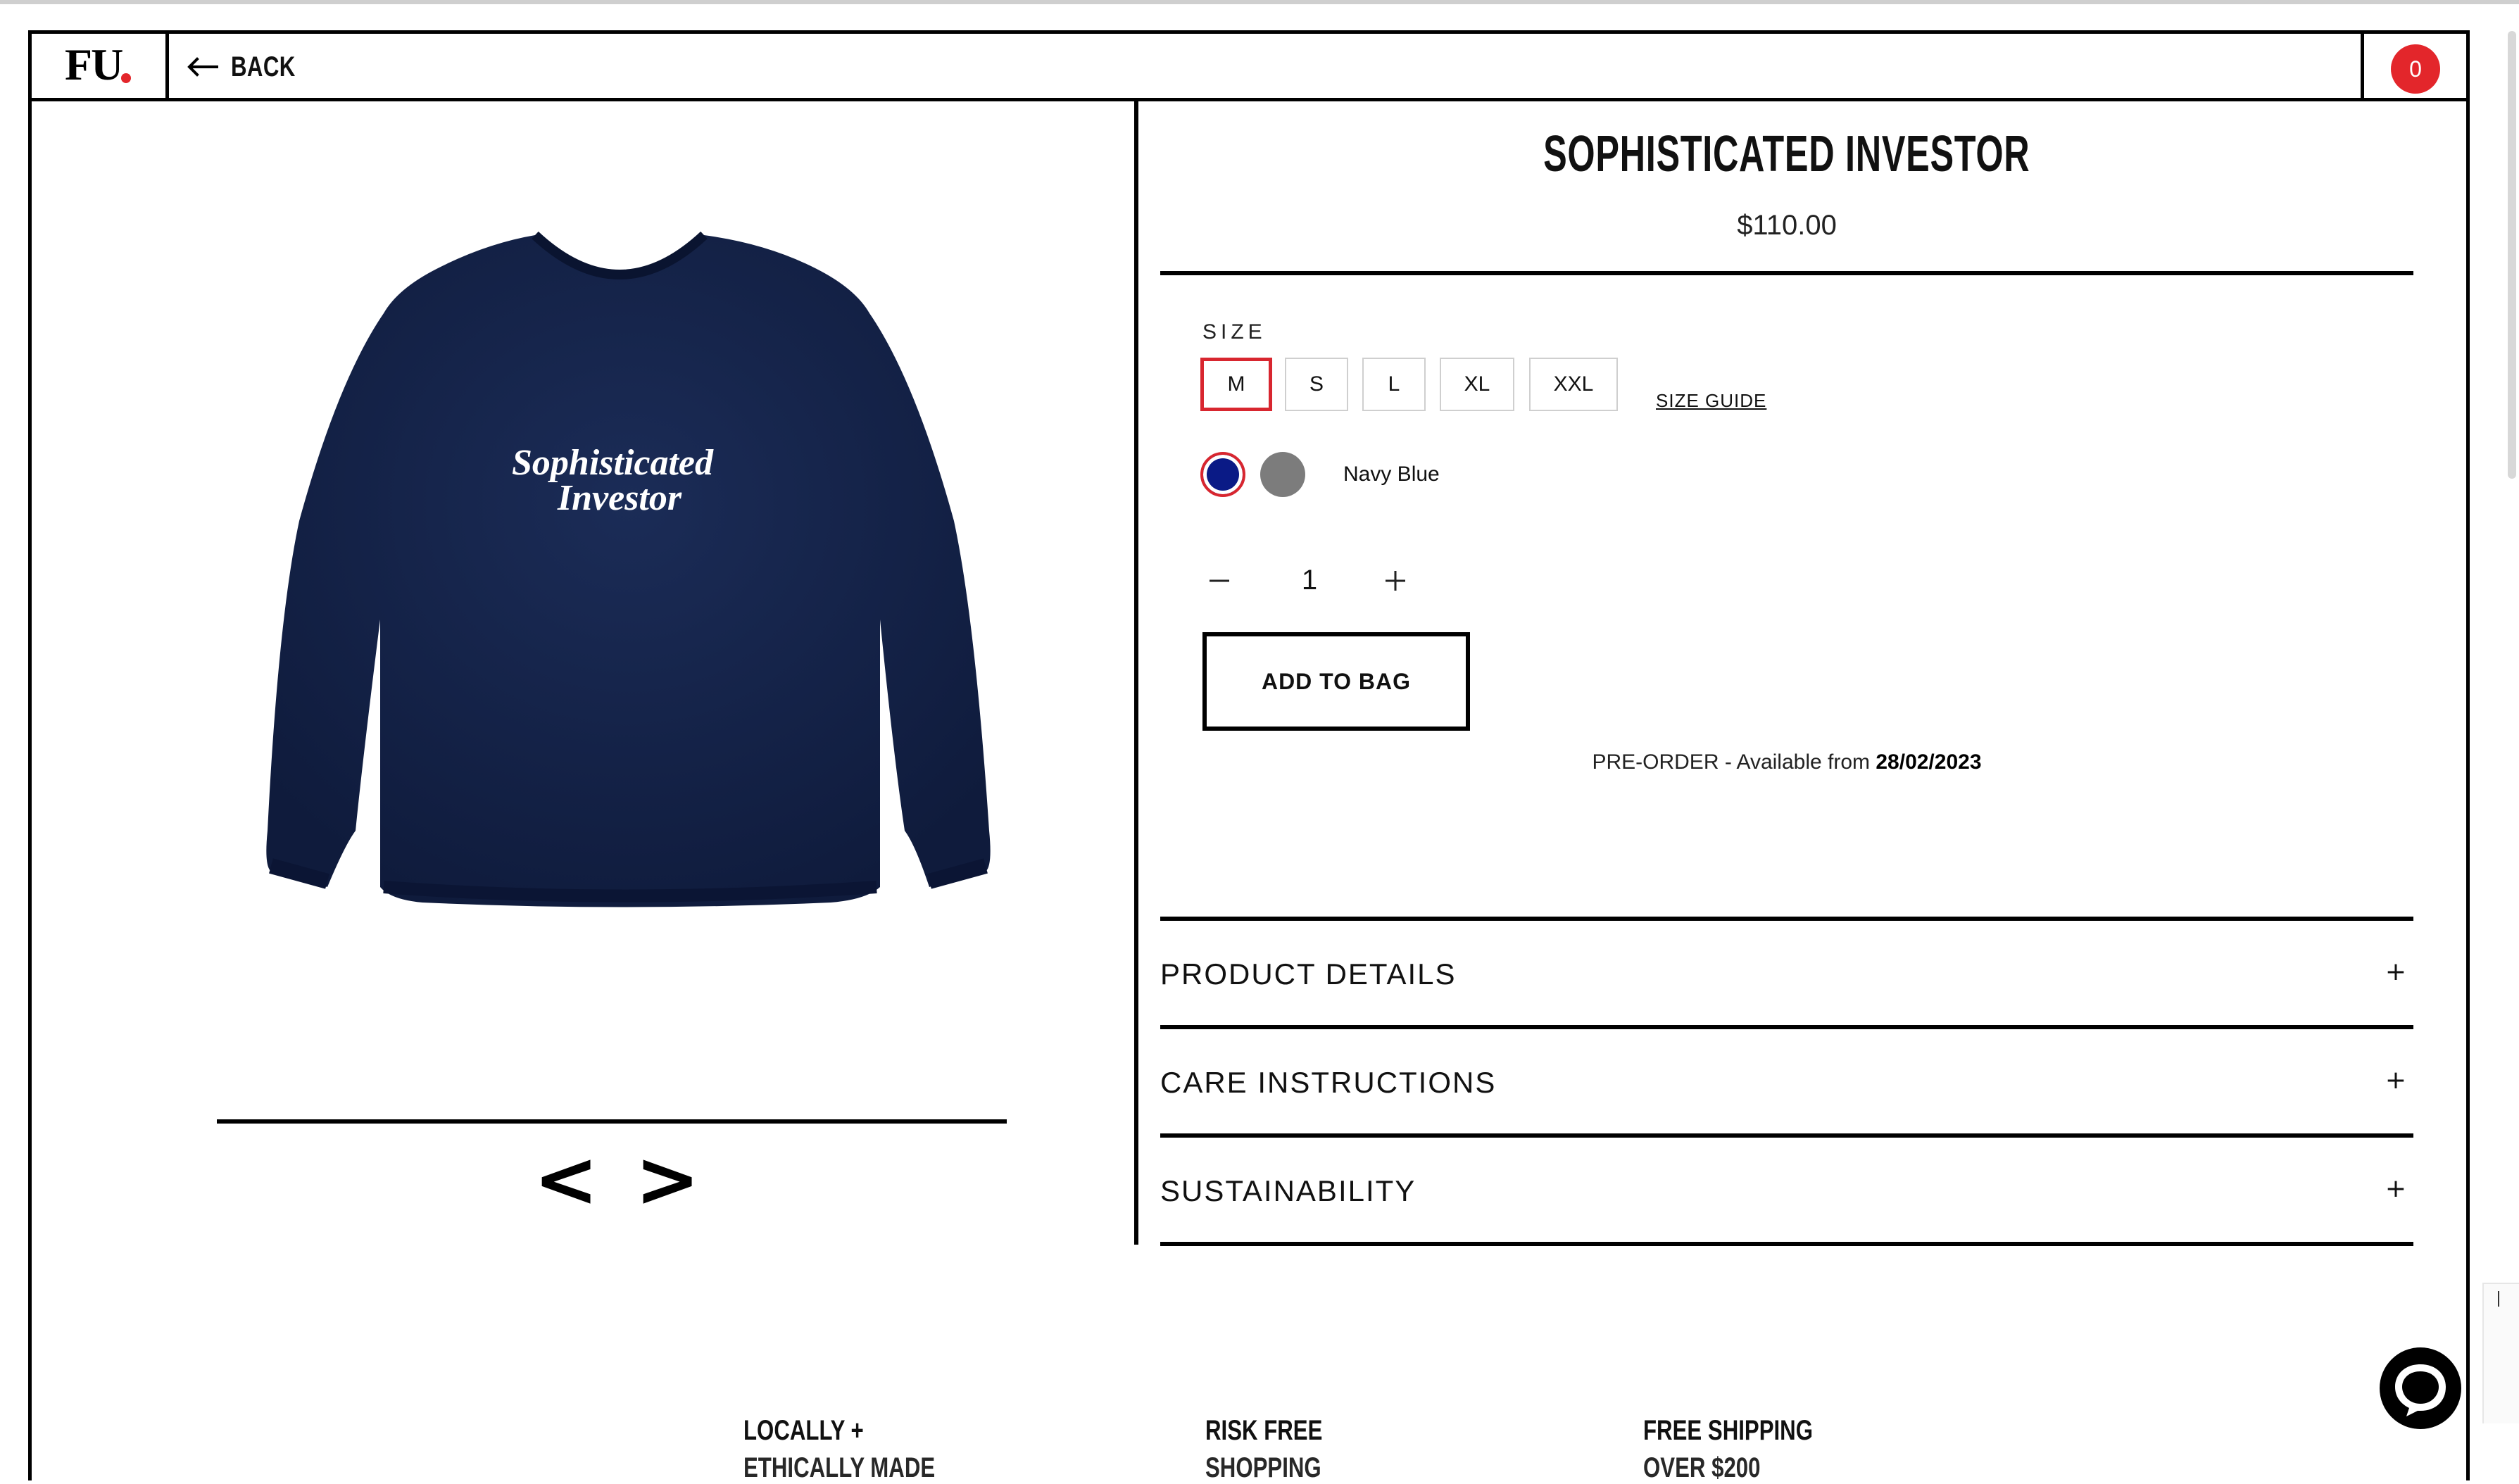 This screenshot has width=2519, height=1484. What do you see at coordinates (1328, 1082) in the screenshot?
I see `accordion-label: CARE INSTRUCTIONS` at bounding box center [1328, 1082].